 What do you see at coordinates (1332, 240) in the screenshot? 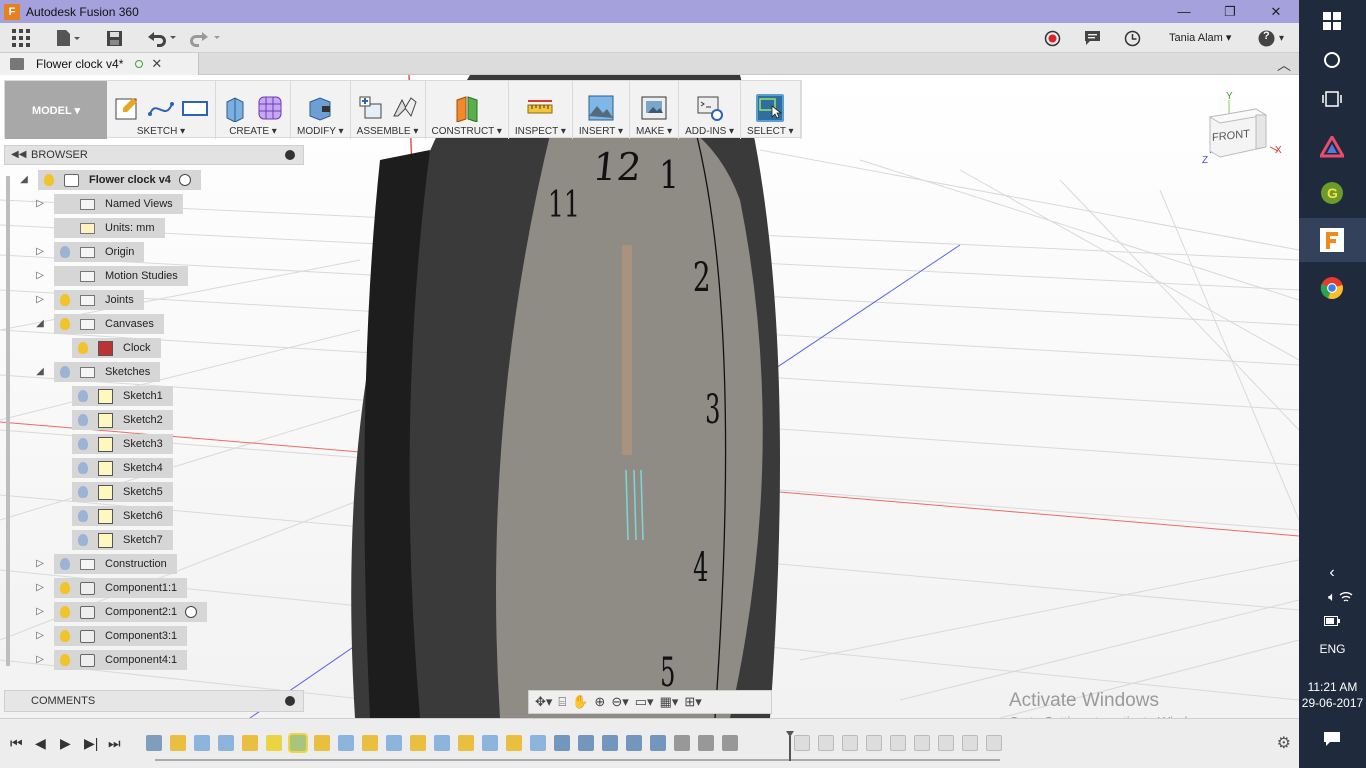
I see `fusion-taskbar-icon` at bounding box center [1332, 240].